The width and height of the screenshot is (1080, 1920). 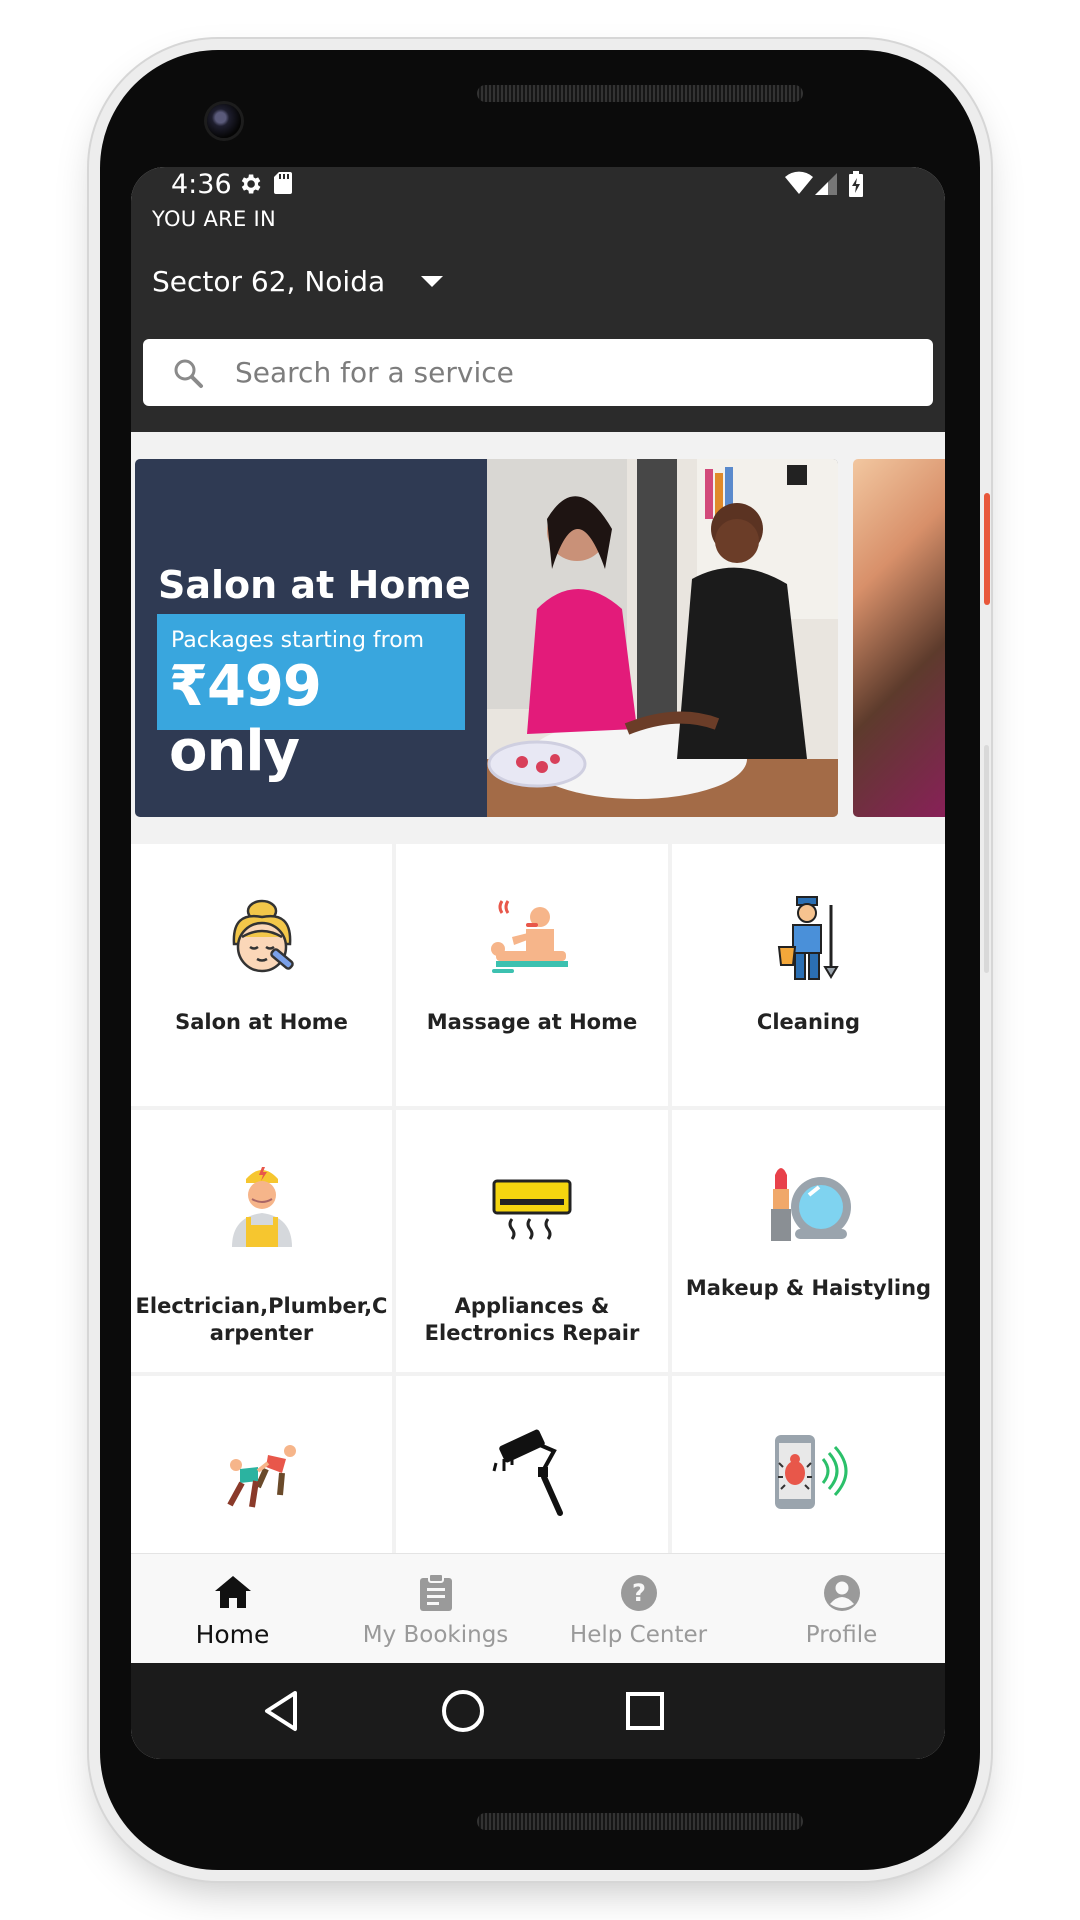 What do you see at coordinates (263, 936) in the screenshot?
I see `salon-icon` at bounding box center [263, 936].